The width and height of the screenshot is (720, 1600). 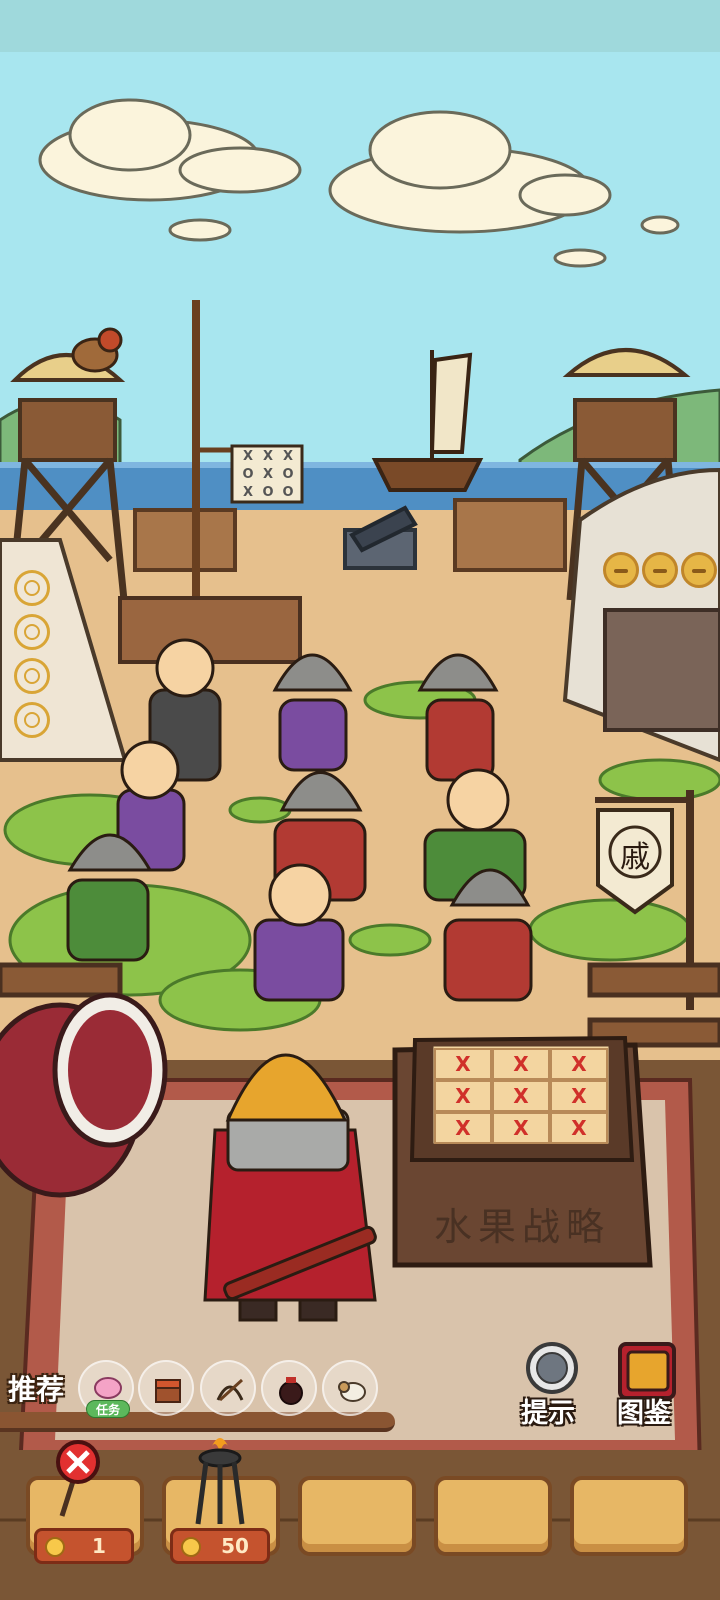 I want to click on recommend-label: 推荐, so click(x=36, y=1389).